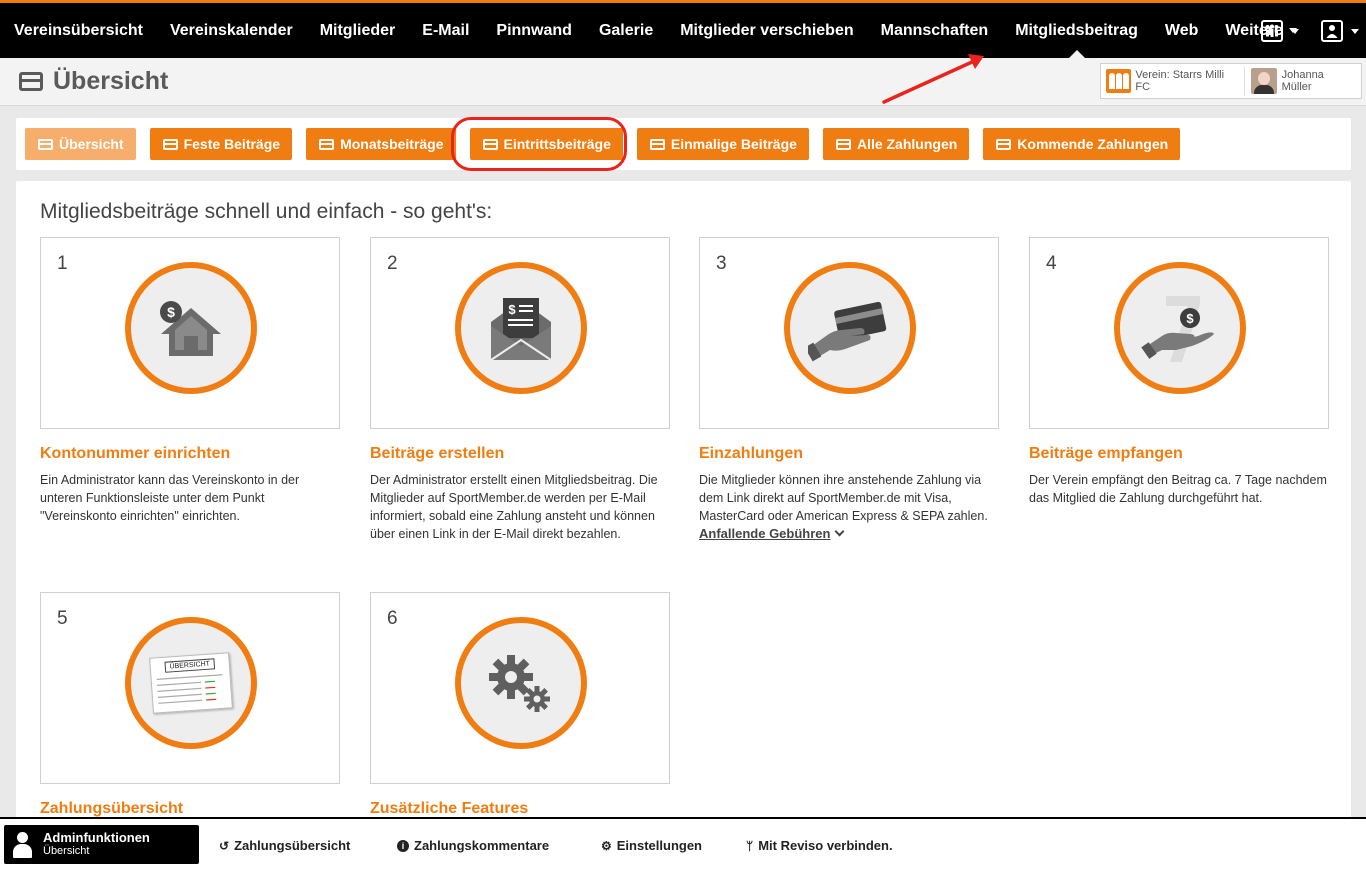  Describe the element at coordinates (473, 845) in the screenshot. I see `footer-link-zahlungskommentare: i Zahlungskommentare` at that location.